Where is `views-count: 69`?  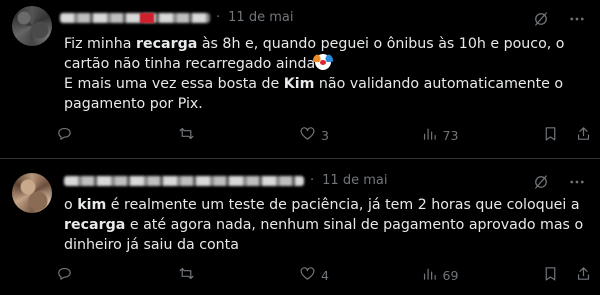 views-count: 69 is located at coordinates (450, 275).